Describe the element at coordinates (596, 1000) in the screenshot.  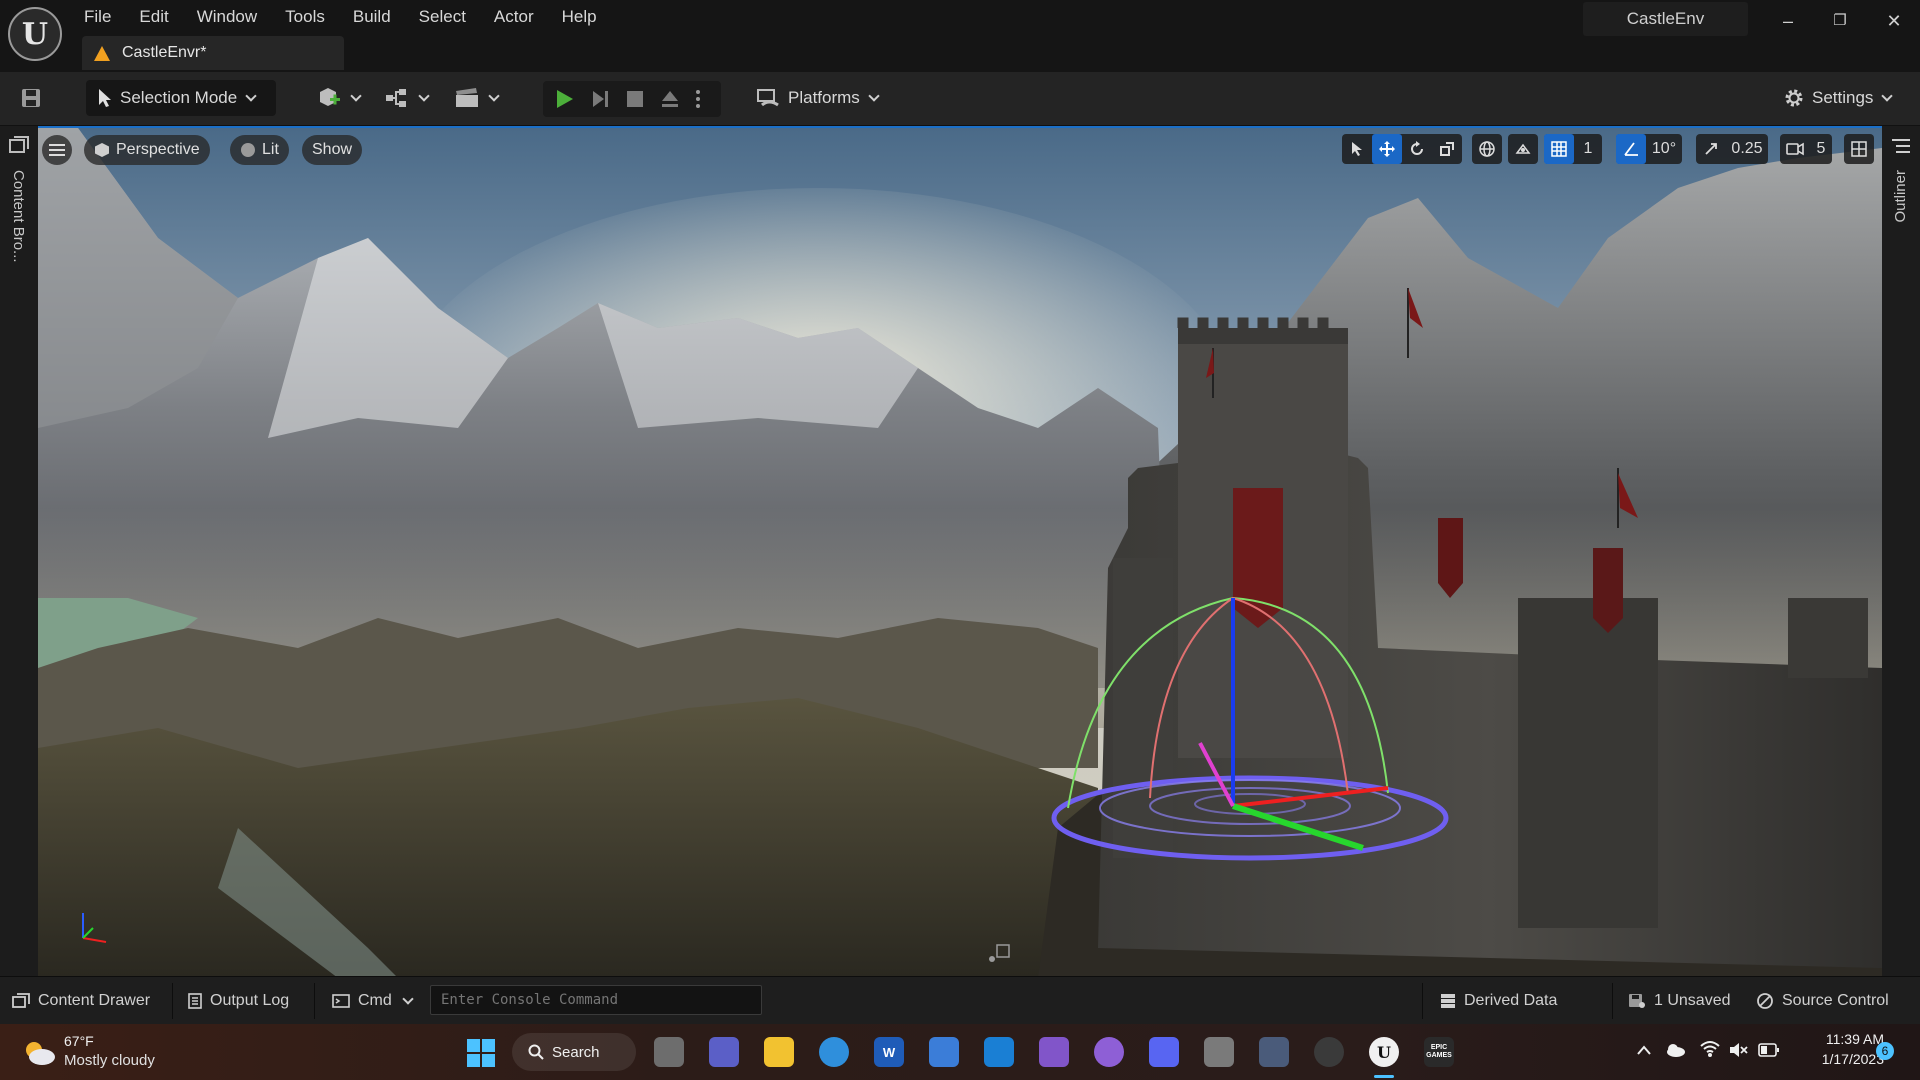
I see `console-command-input` at that location.